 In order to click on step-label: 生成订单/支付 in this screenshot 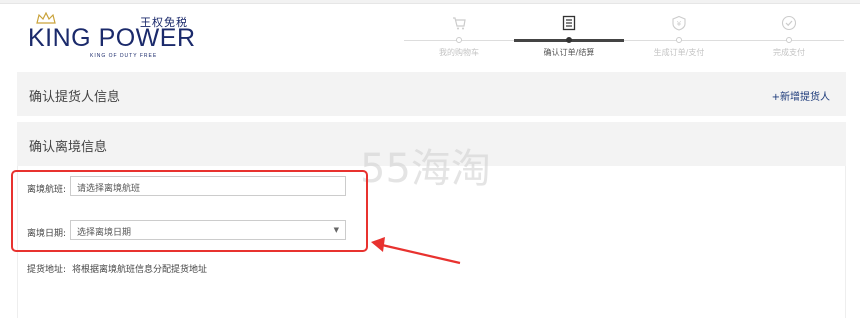, I will do `click(679, 52)`.